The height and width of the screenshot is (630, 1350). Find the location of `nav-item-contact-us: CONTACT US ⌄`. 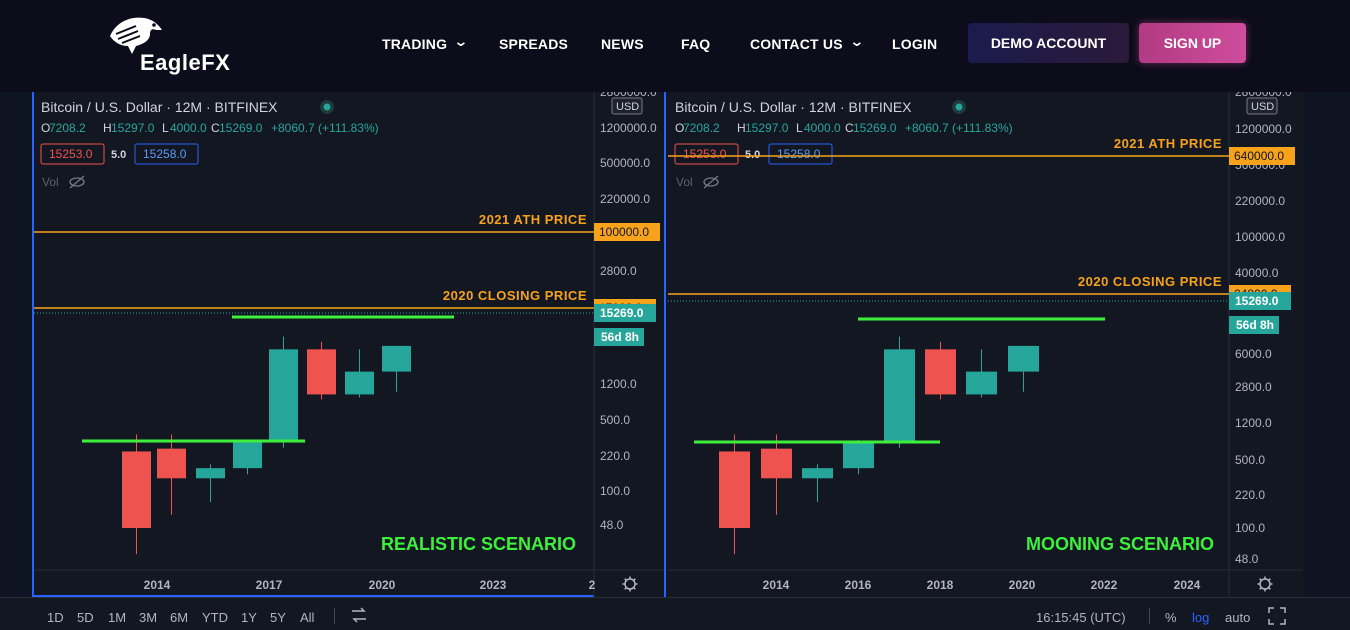

nav-item-contact-us: CONTACT US ⌄ is located at coordinates (807, 43).